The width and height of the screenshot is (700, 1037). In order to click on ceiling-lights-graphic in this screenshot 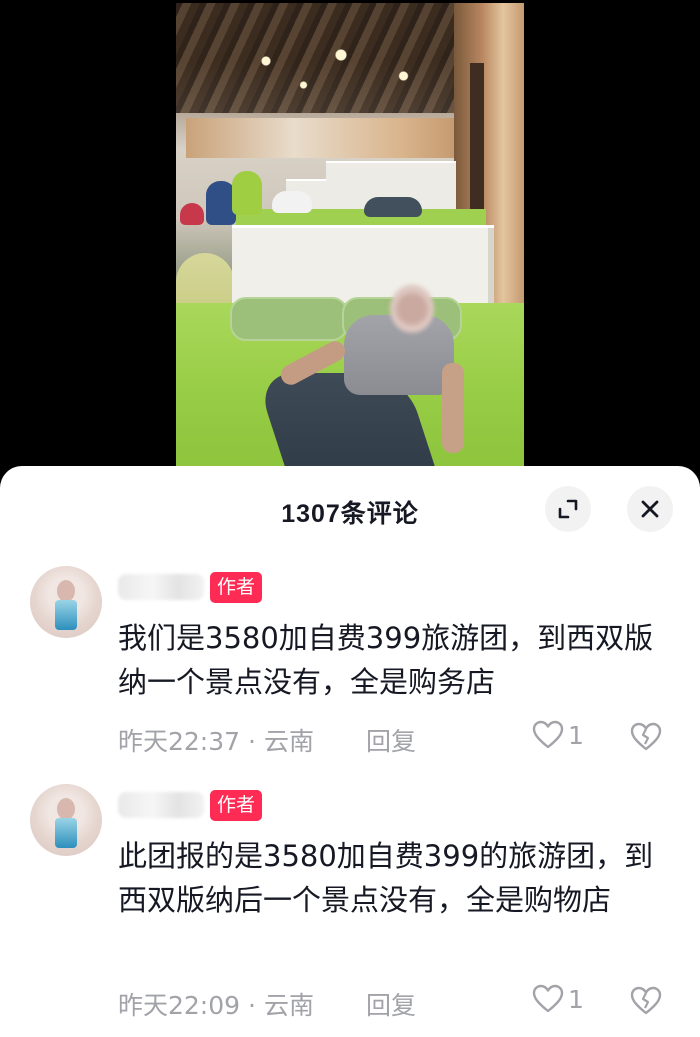, I will do `click(341, 73)`.